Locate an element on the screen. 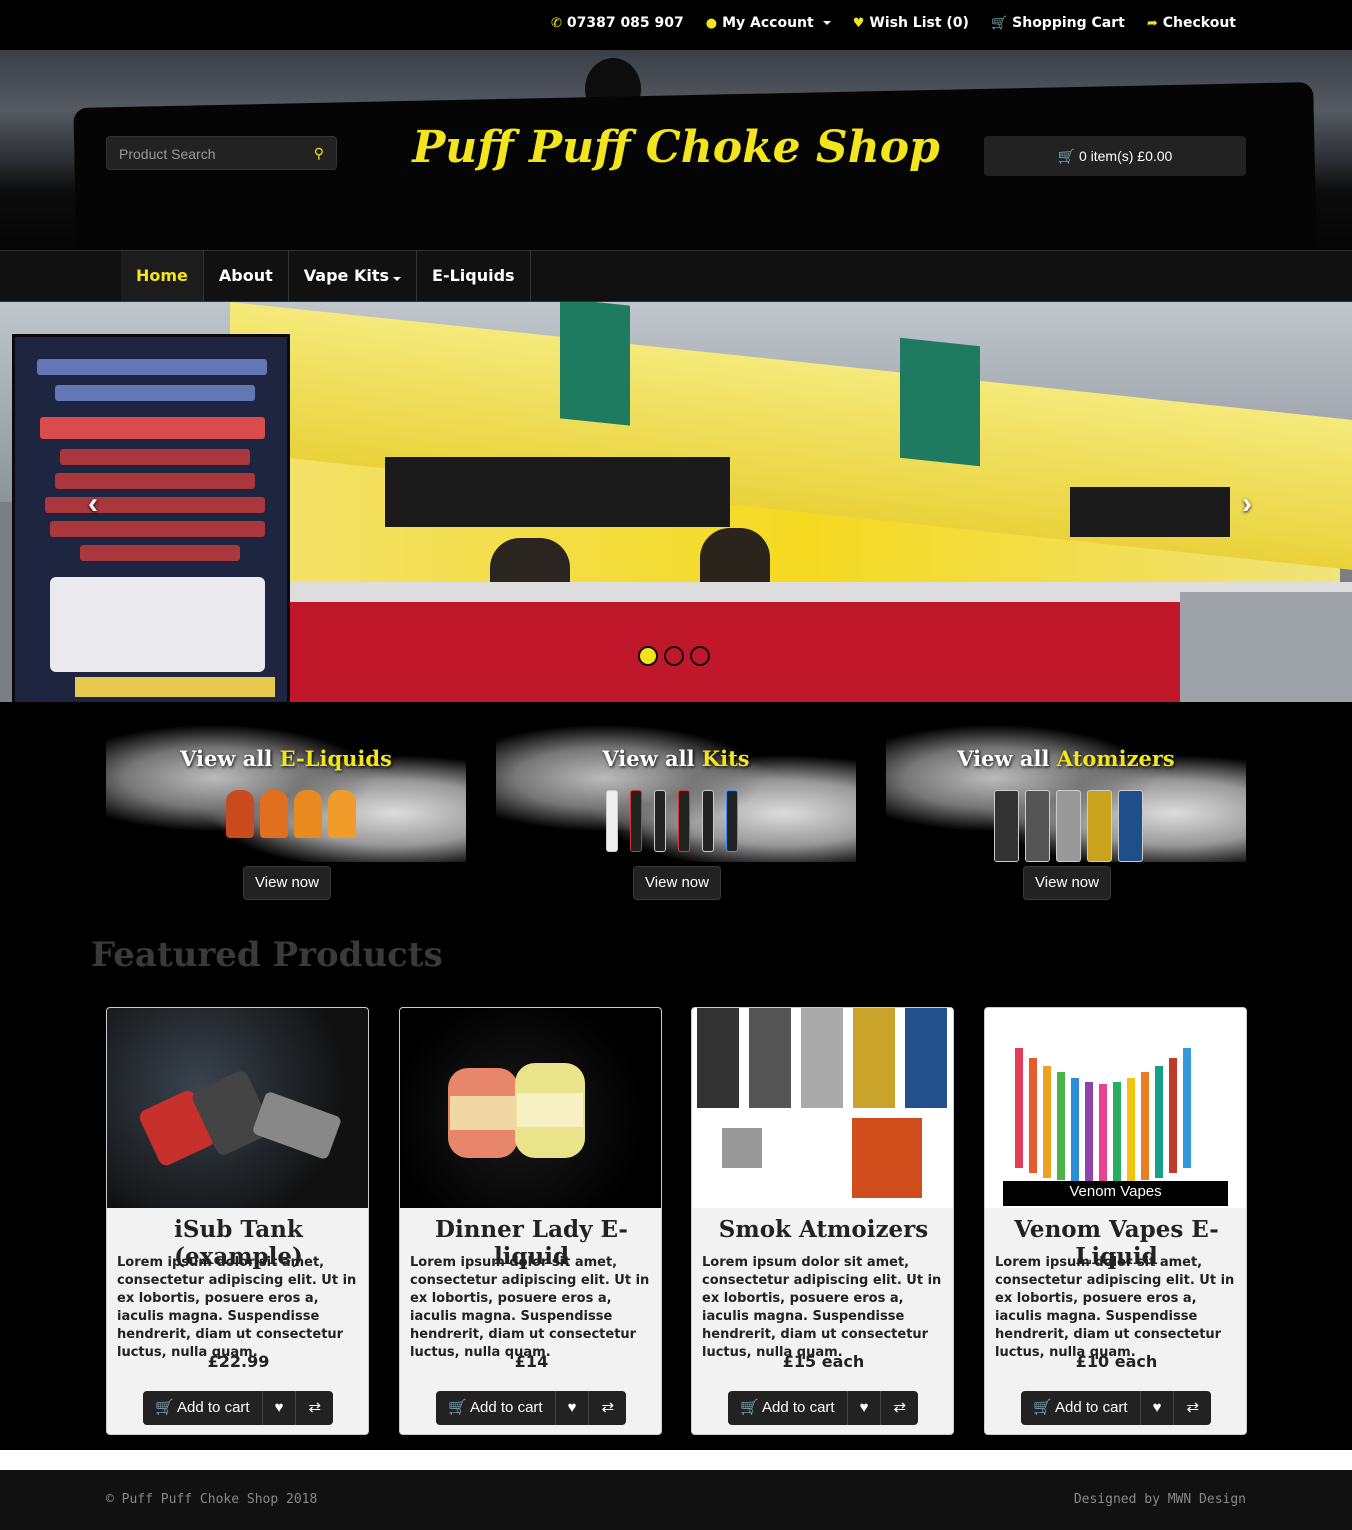 The width and height of the screenshot is (1352, 1530). shopping-cart-link: 🛒 Shopping Cart is located at coordinates (1058, 23).